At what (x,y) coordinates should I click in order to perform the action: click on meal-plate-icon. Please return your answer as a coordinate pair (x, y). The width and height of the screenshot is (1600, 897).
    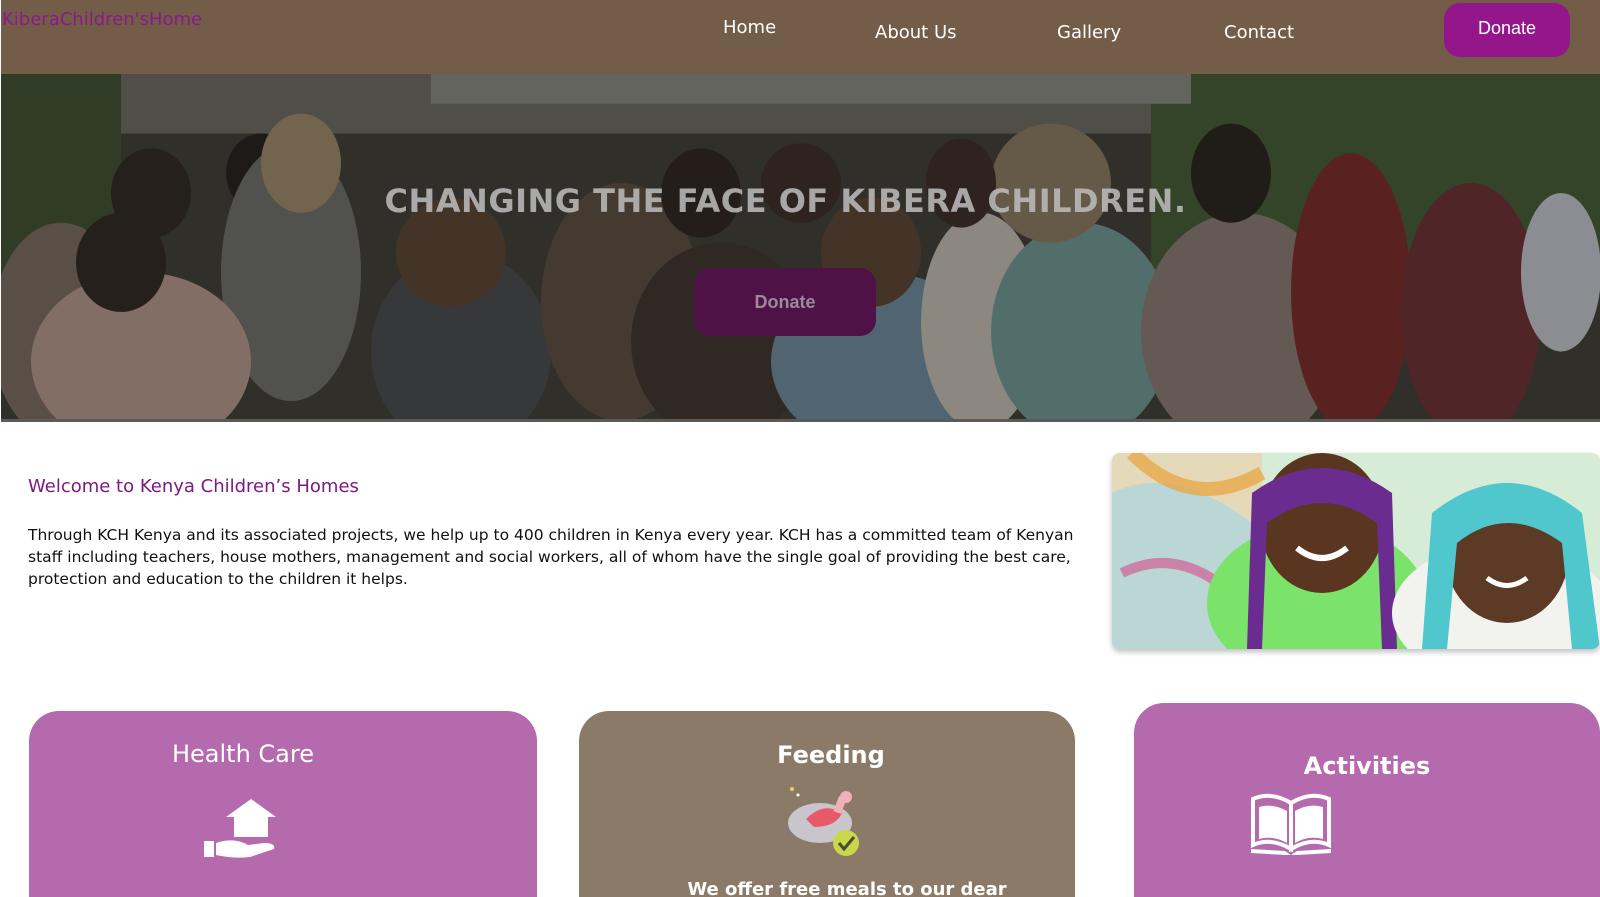
    Looking at the image, I should click on (822, 821).